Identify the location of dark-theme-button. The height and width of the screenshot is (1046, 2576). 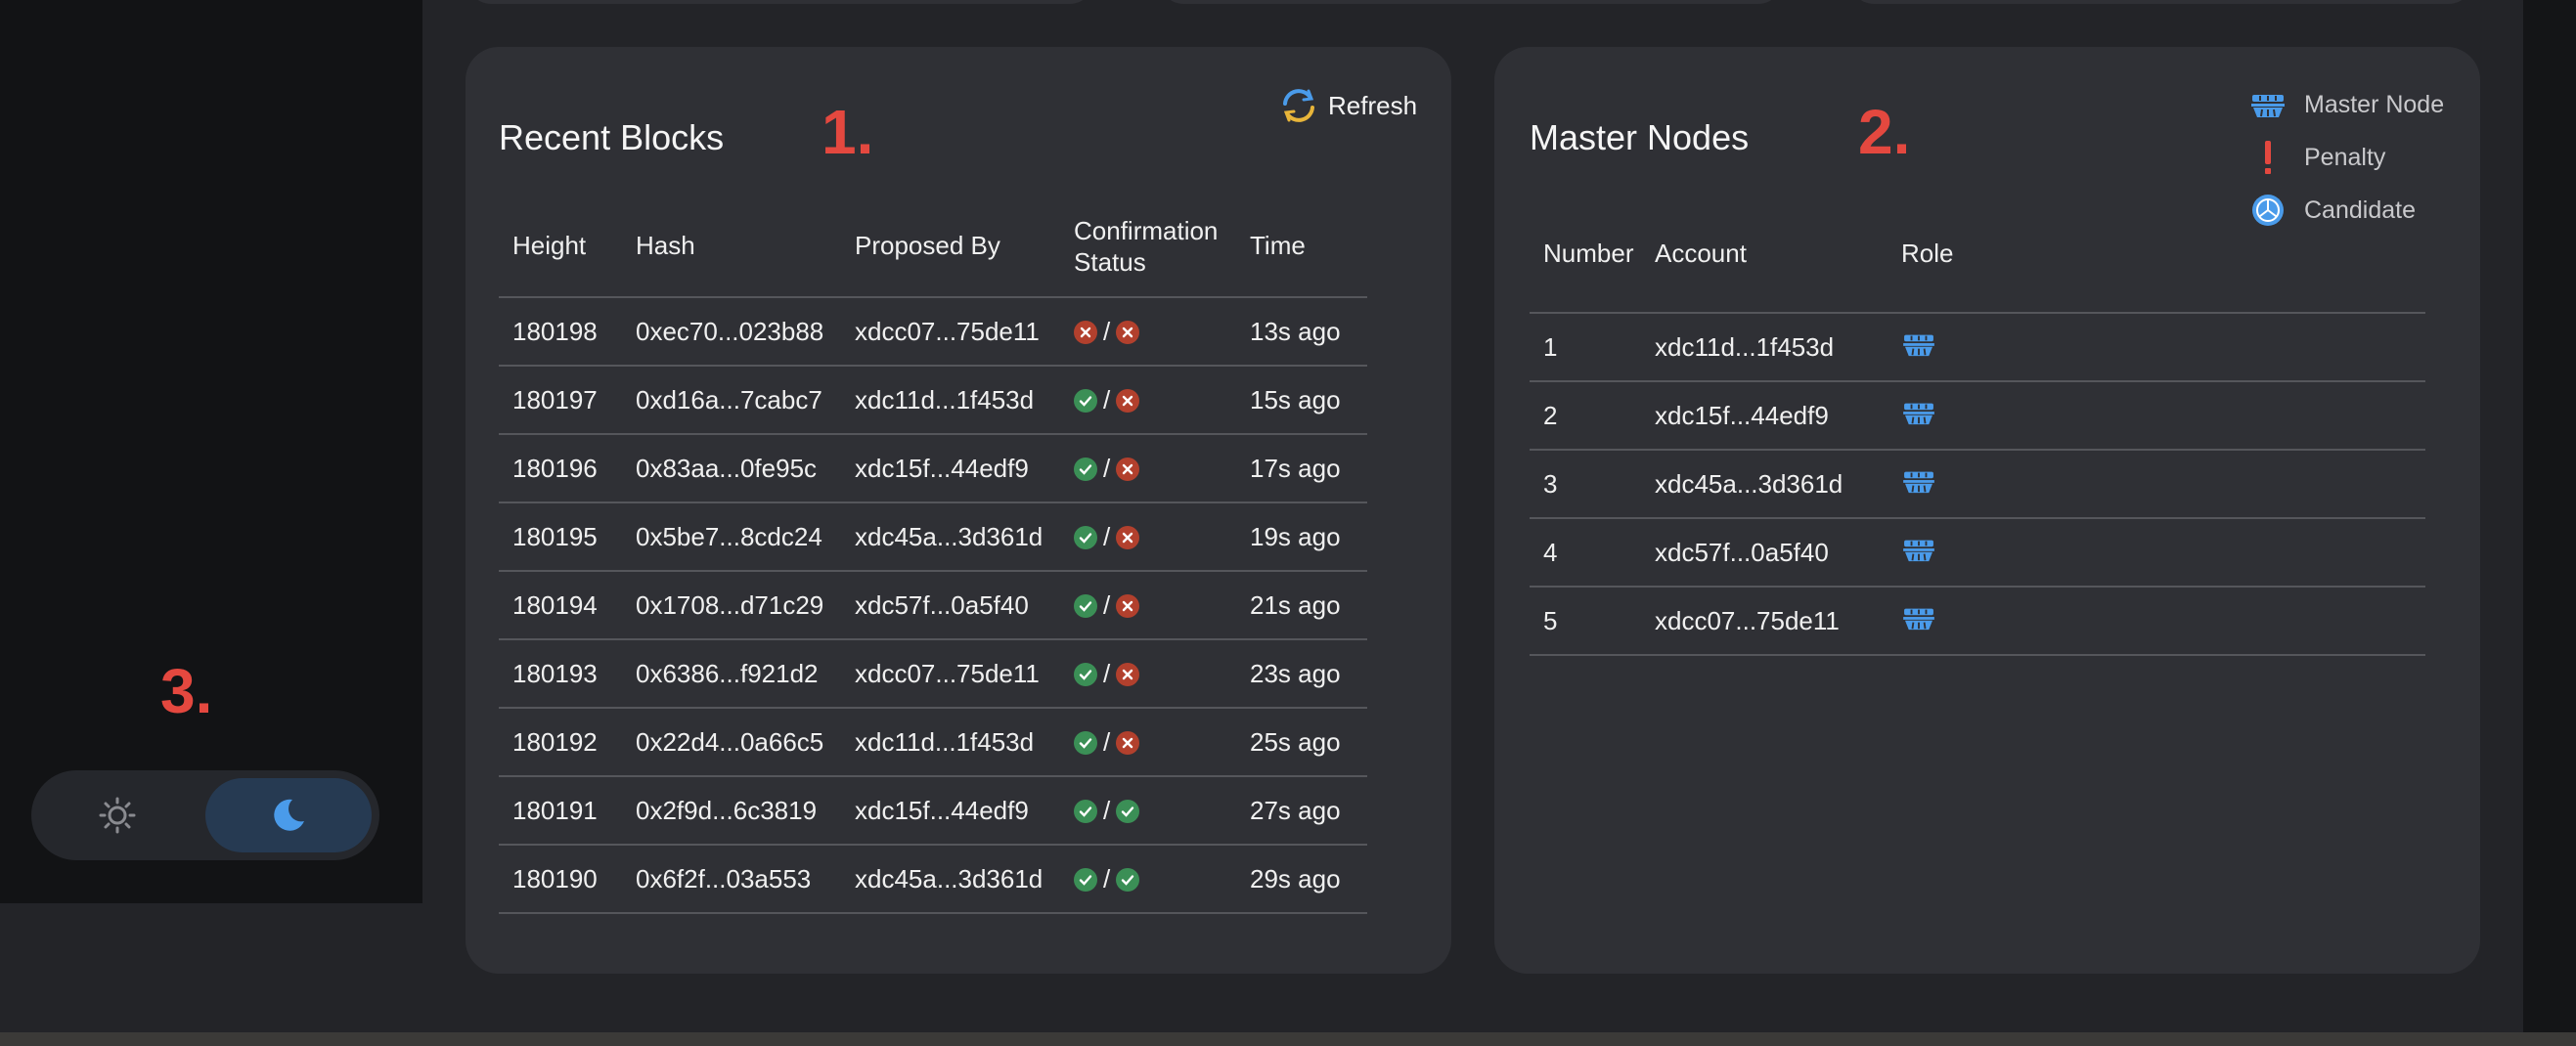
(288, 815).